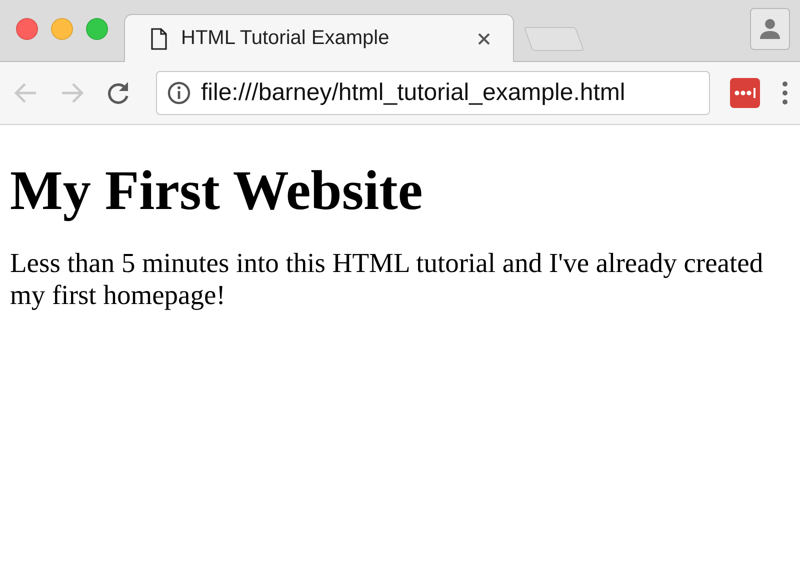 Image resolution: width=800 pixels, height=583 pixels. I want to click on minimize-button, so click(62, 29).